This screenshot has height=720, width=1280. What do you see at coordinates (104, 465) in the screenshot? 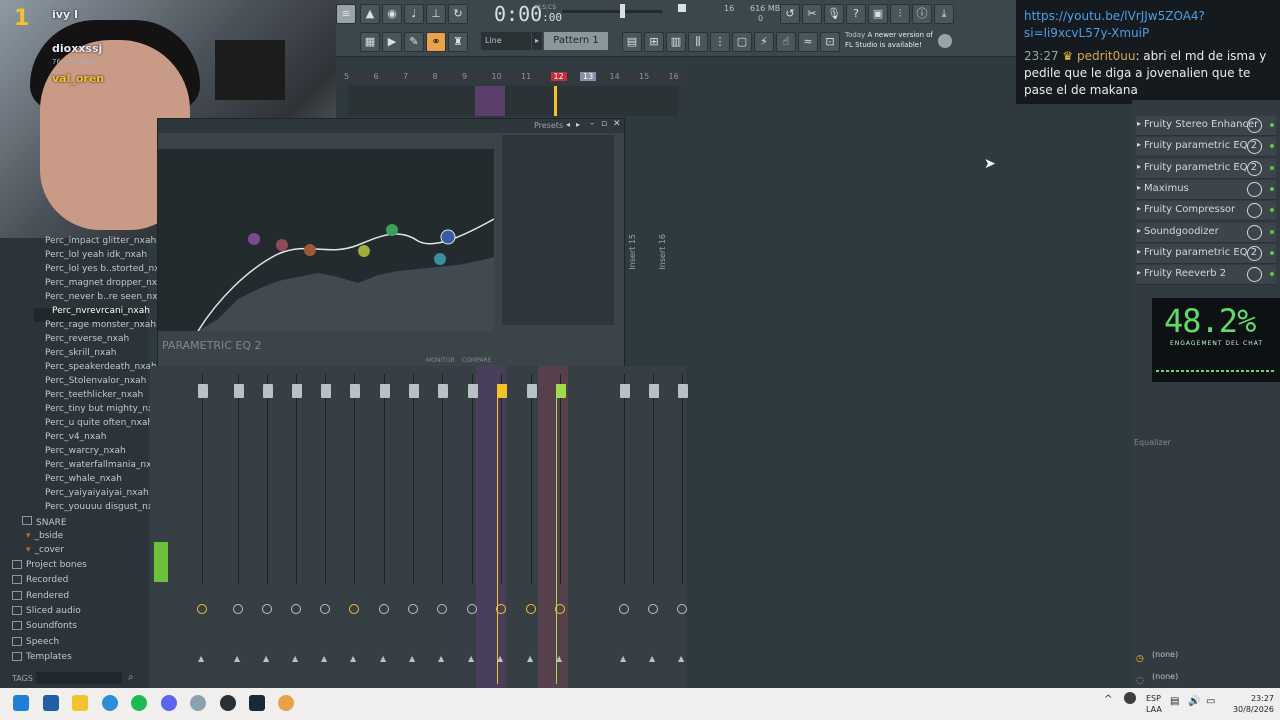
I see `browser-item: Perc_waterfallmania_nxah` at bounding box center [104, 465].